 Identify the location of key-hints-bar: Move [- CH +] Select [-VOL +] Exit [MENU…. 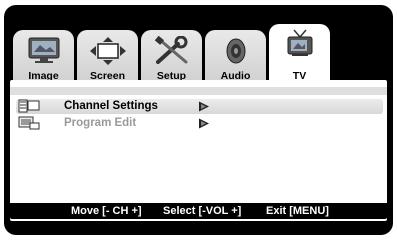
(198, 211).